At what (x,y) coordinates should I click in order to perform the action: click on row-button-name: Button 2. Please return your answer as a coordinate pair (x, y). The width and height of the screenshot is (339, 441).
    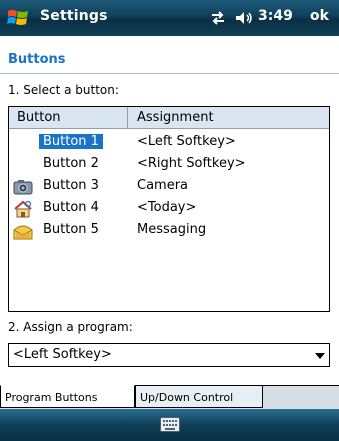
    Looking at the image, I should click on (71, 163).